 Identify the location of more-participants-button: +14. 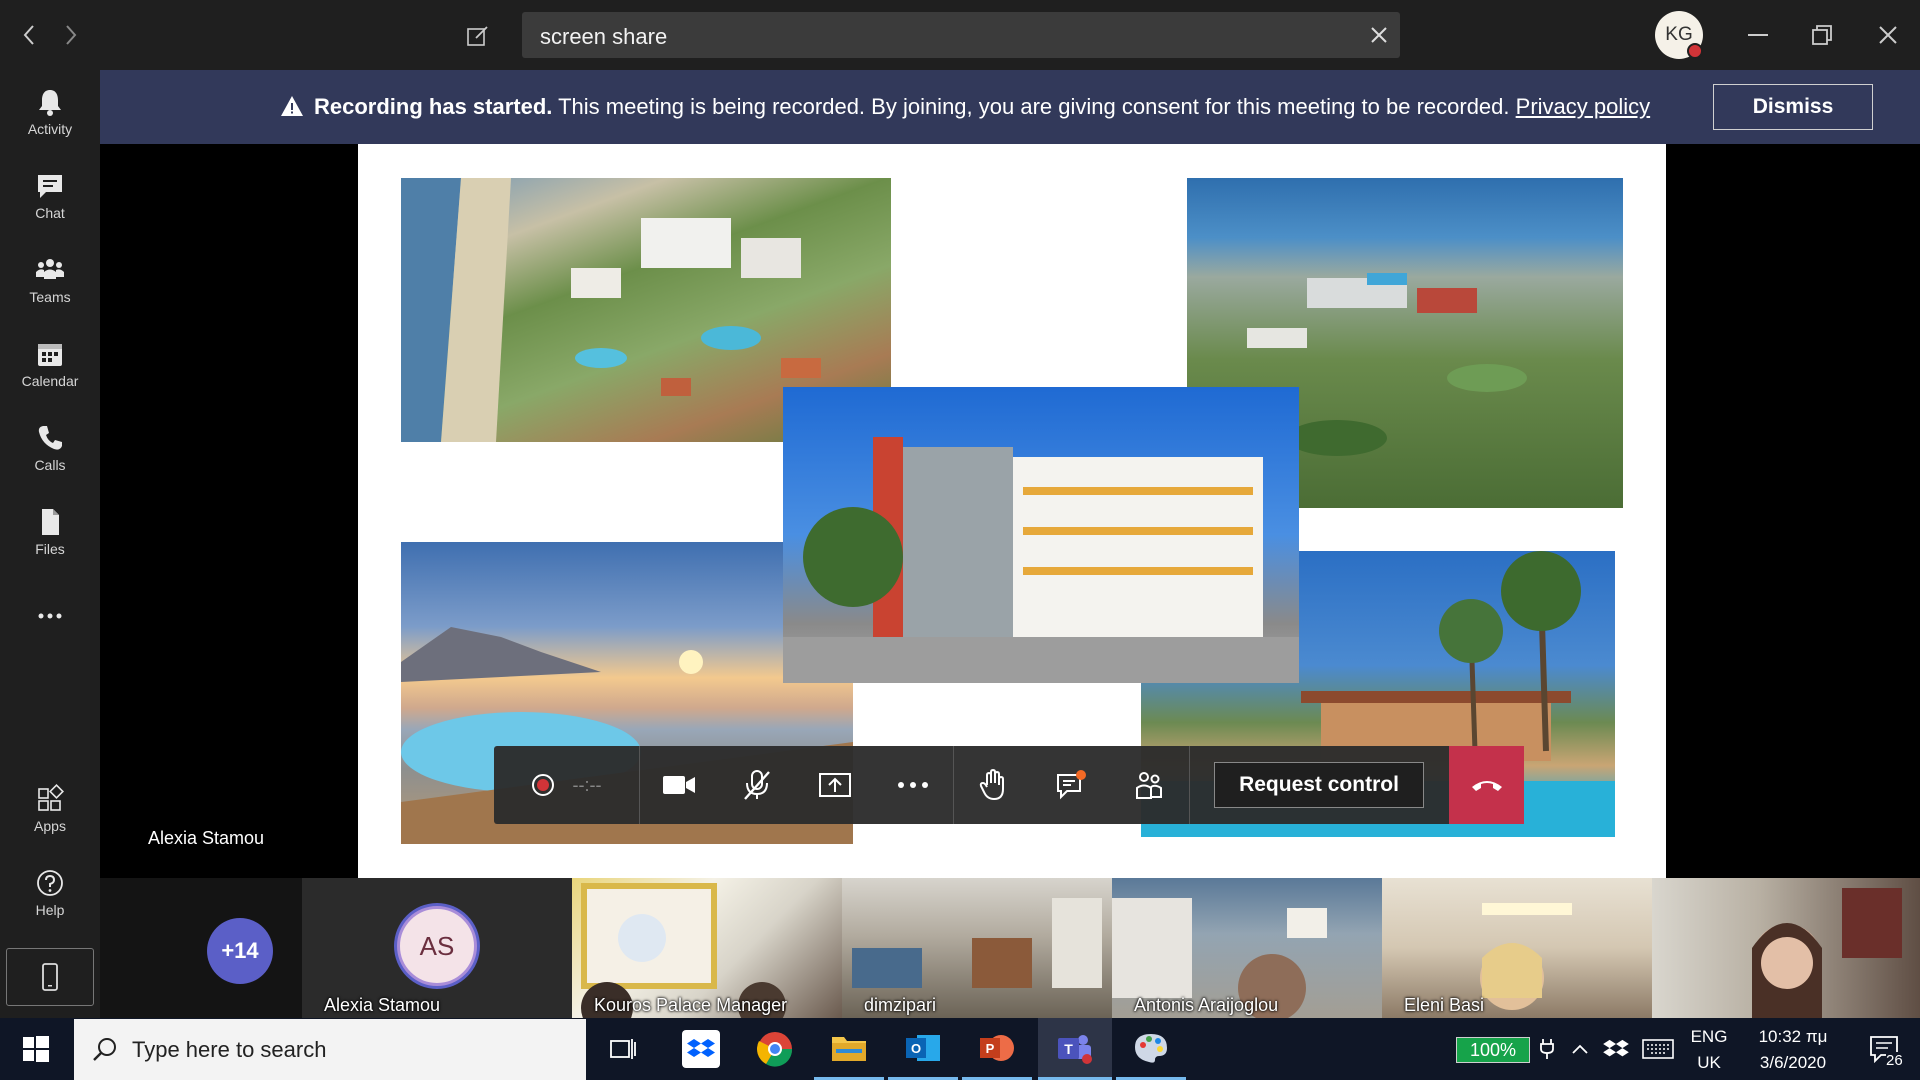
(240, 951).